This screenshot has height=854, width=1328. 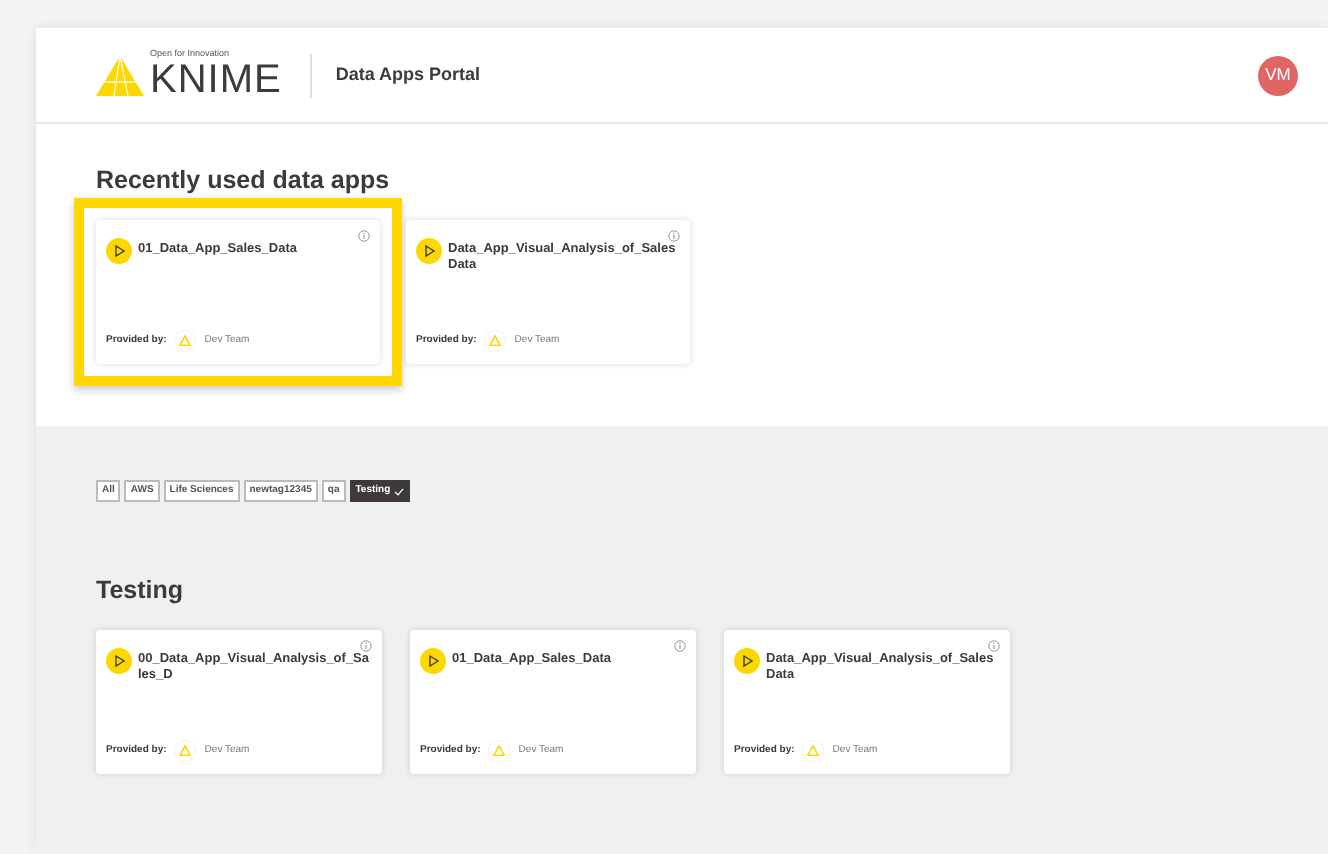 What do you see at coordinates (141, 591) in the screenshot?
I see `section-heading: Testing` at bounding box center [141, 591].